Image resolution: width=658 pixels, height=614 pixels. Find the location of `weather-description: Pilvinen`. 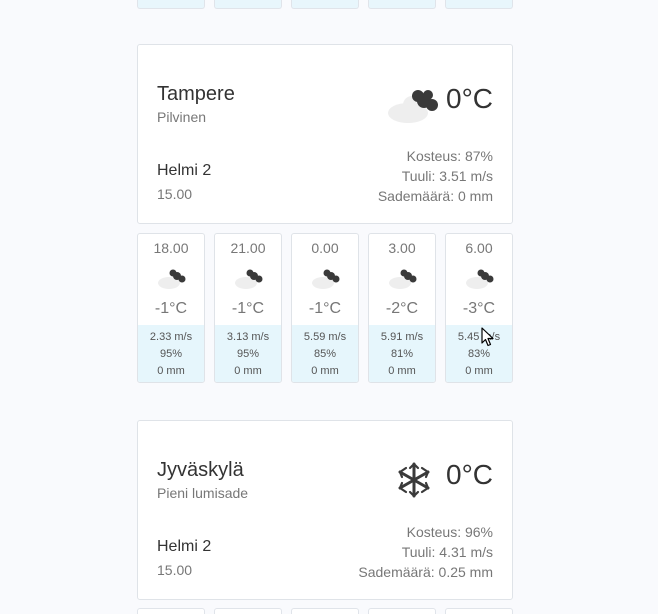

weather-description: Pilvinen is located at coordinates (182, 117).